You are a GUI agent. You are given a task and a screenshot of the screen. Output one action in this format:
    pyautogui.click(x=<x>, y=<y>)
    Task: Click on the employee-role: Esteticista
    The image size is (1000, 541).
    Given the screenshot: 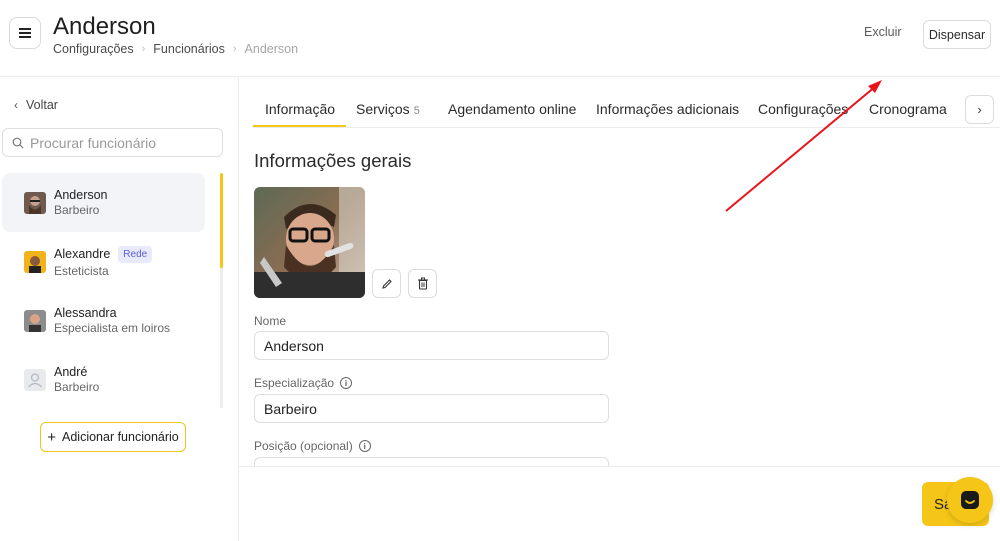 What is the action you would take?
    pyautogui.click(x=81, y=270)
    